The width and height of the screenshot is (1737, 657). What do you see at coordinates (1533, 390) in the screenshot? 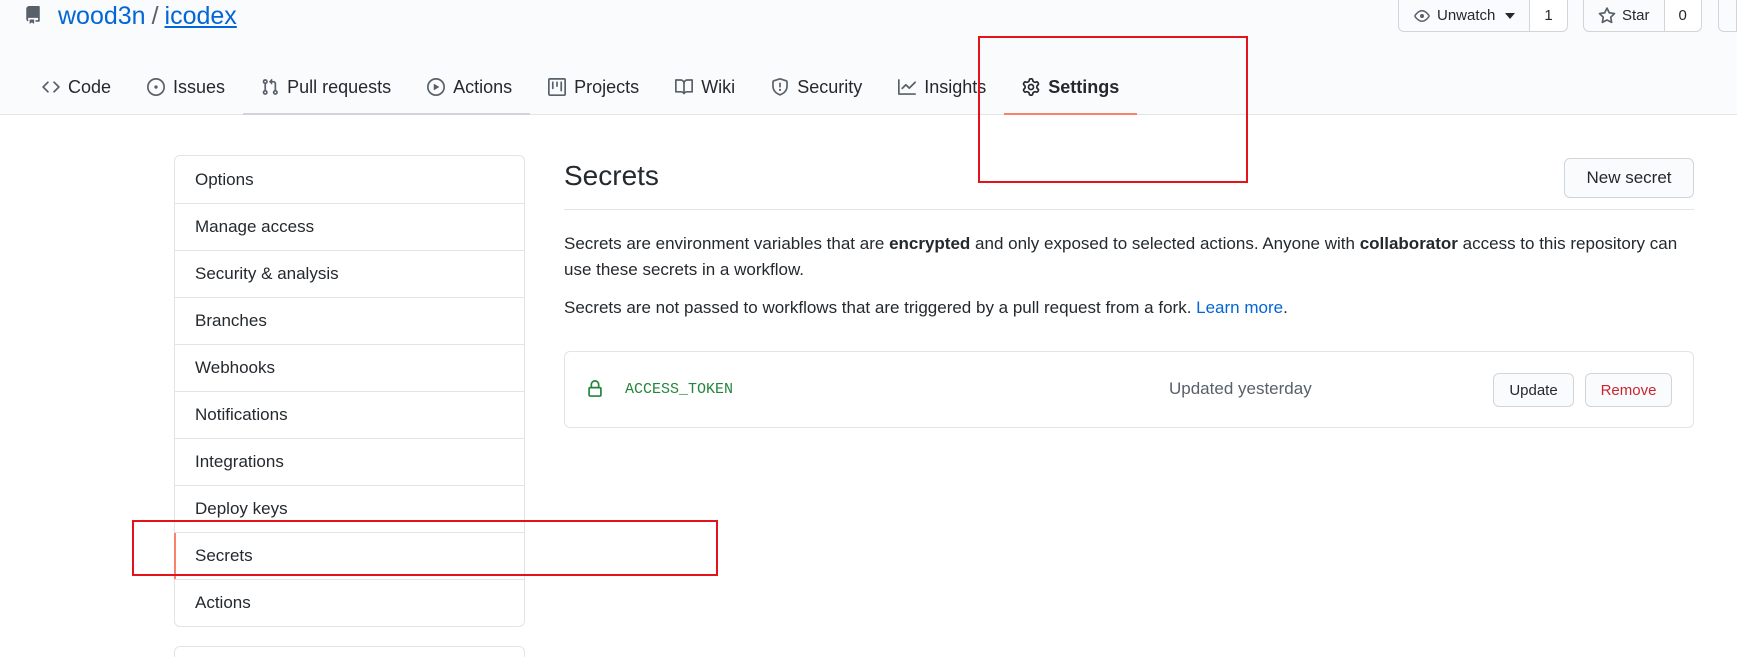
I see `update-secret-button: Update` at bounding box center [1533, 390].